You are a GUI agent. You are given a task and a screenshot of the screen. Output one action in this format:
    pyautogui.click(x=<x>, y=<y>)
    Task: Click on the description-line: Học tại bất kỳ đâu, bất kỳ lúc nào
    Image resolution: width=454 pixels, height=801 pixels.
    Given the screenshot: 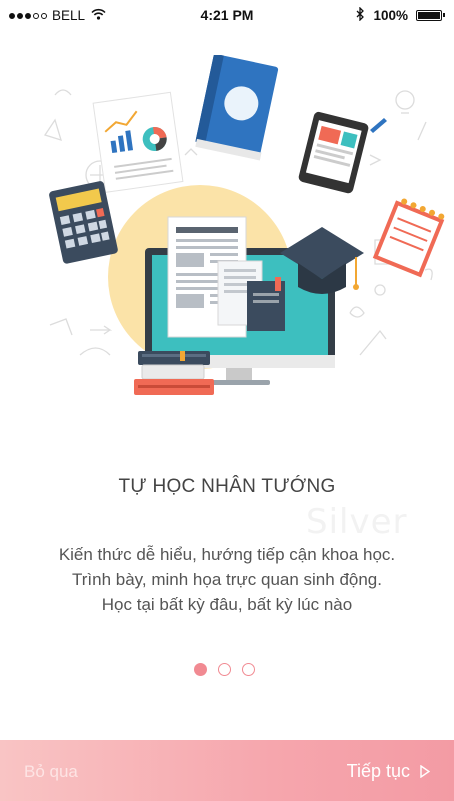 What is the action you would take?
    pyautogui.click(x=227, y=604)
    